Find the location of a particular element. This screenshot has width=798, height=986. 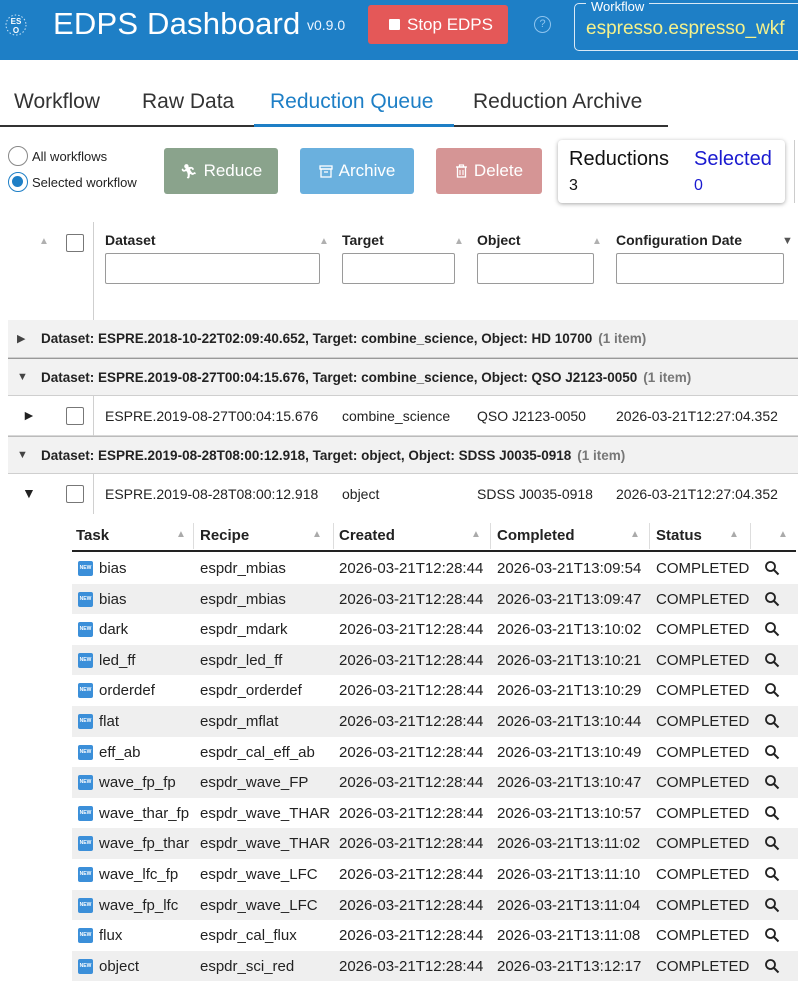

completed-cell: 2026-03-21T13:10:57 is located at coordinates (569, 813).